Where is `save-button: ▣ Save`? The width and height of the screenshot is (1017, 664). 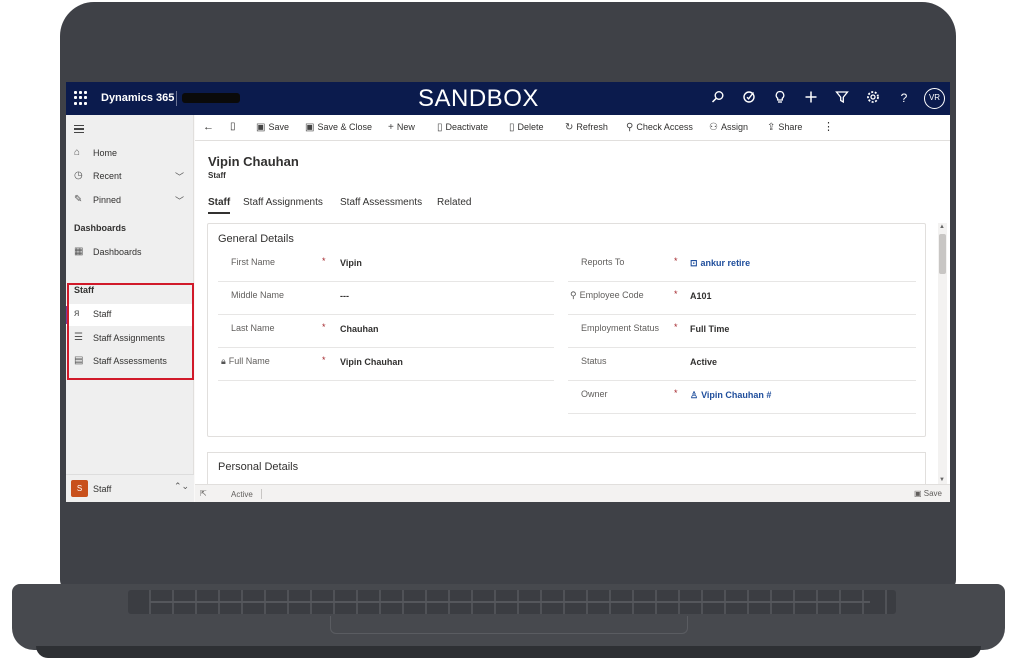
save-button: ▣ Save is located at coordinates (272, 127).